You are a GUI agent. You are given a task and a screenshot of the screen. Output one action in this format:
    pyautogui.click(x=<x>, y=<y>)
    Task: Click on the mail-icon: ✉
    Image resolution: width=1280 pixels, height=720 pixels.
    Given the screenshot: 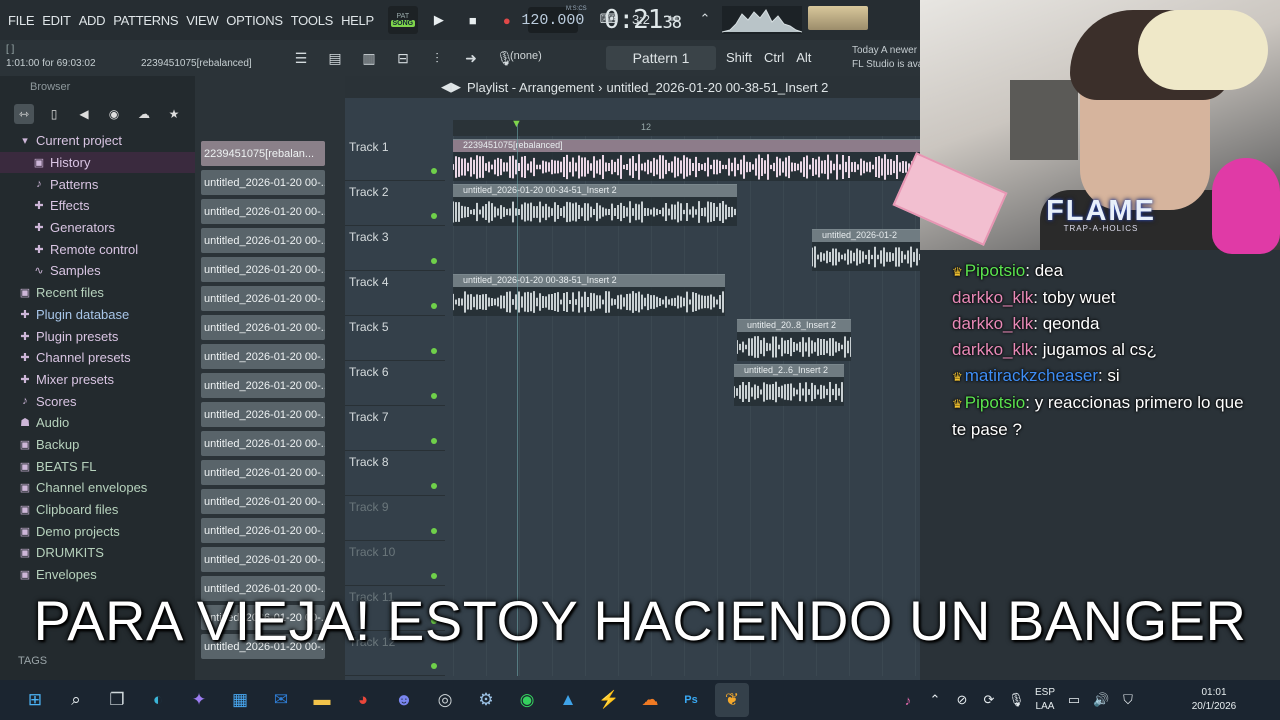 What is the action you would take?
    pyautogui.click(x=281, y=700)
    